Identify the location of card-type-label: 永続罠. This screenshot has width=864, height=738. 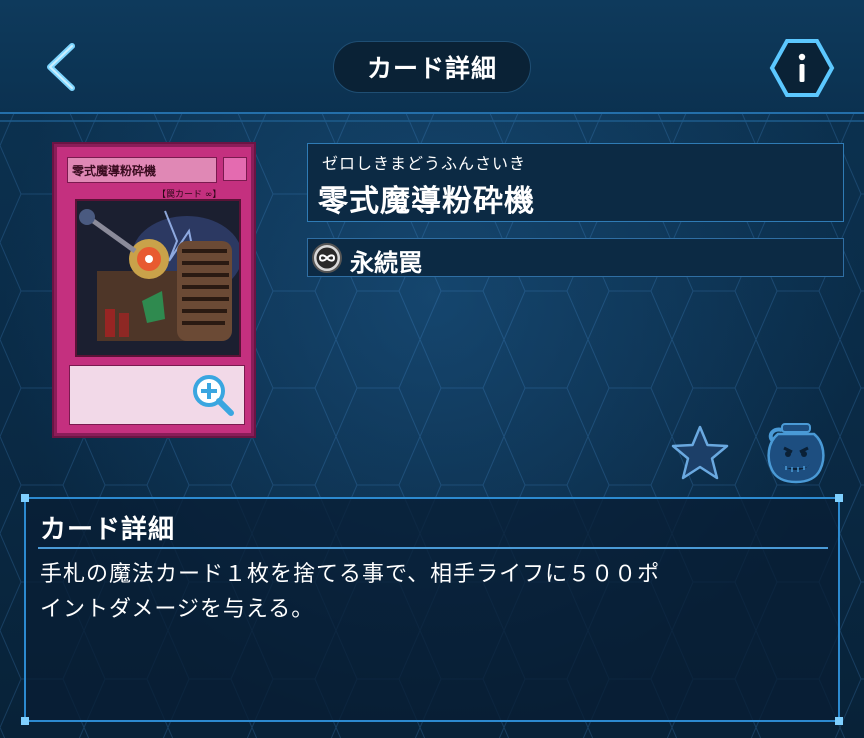
(386, 263).